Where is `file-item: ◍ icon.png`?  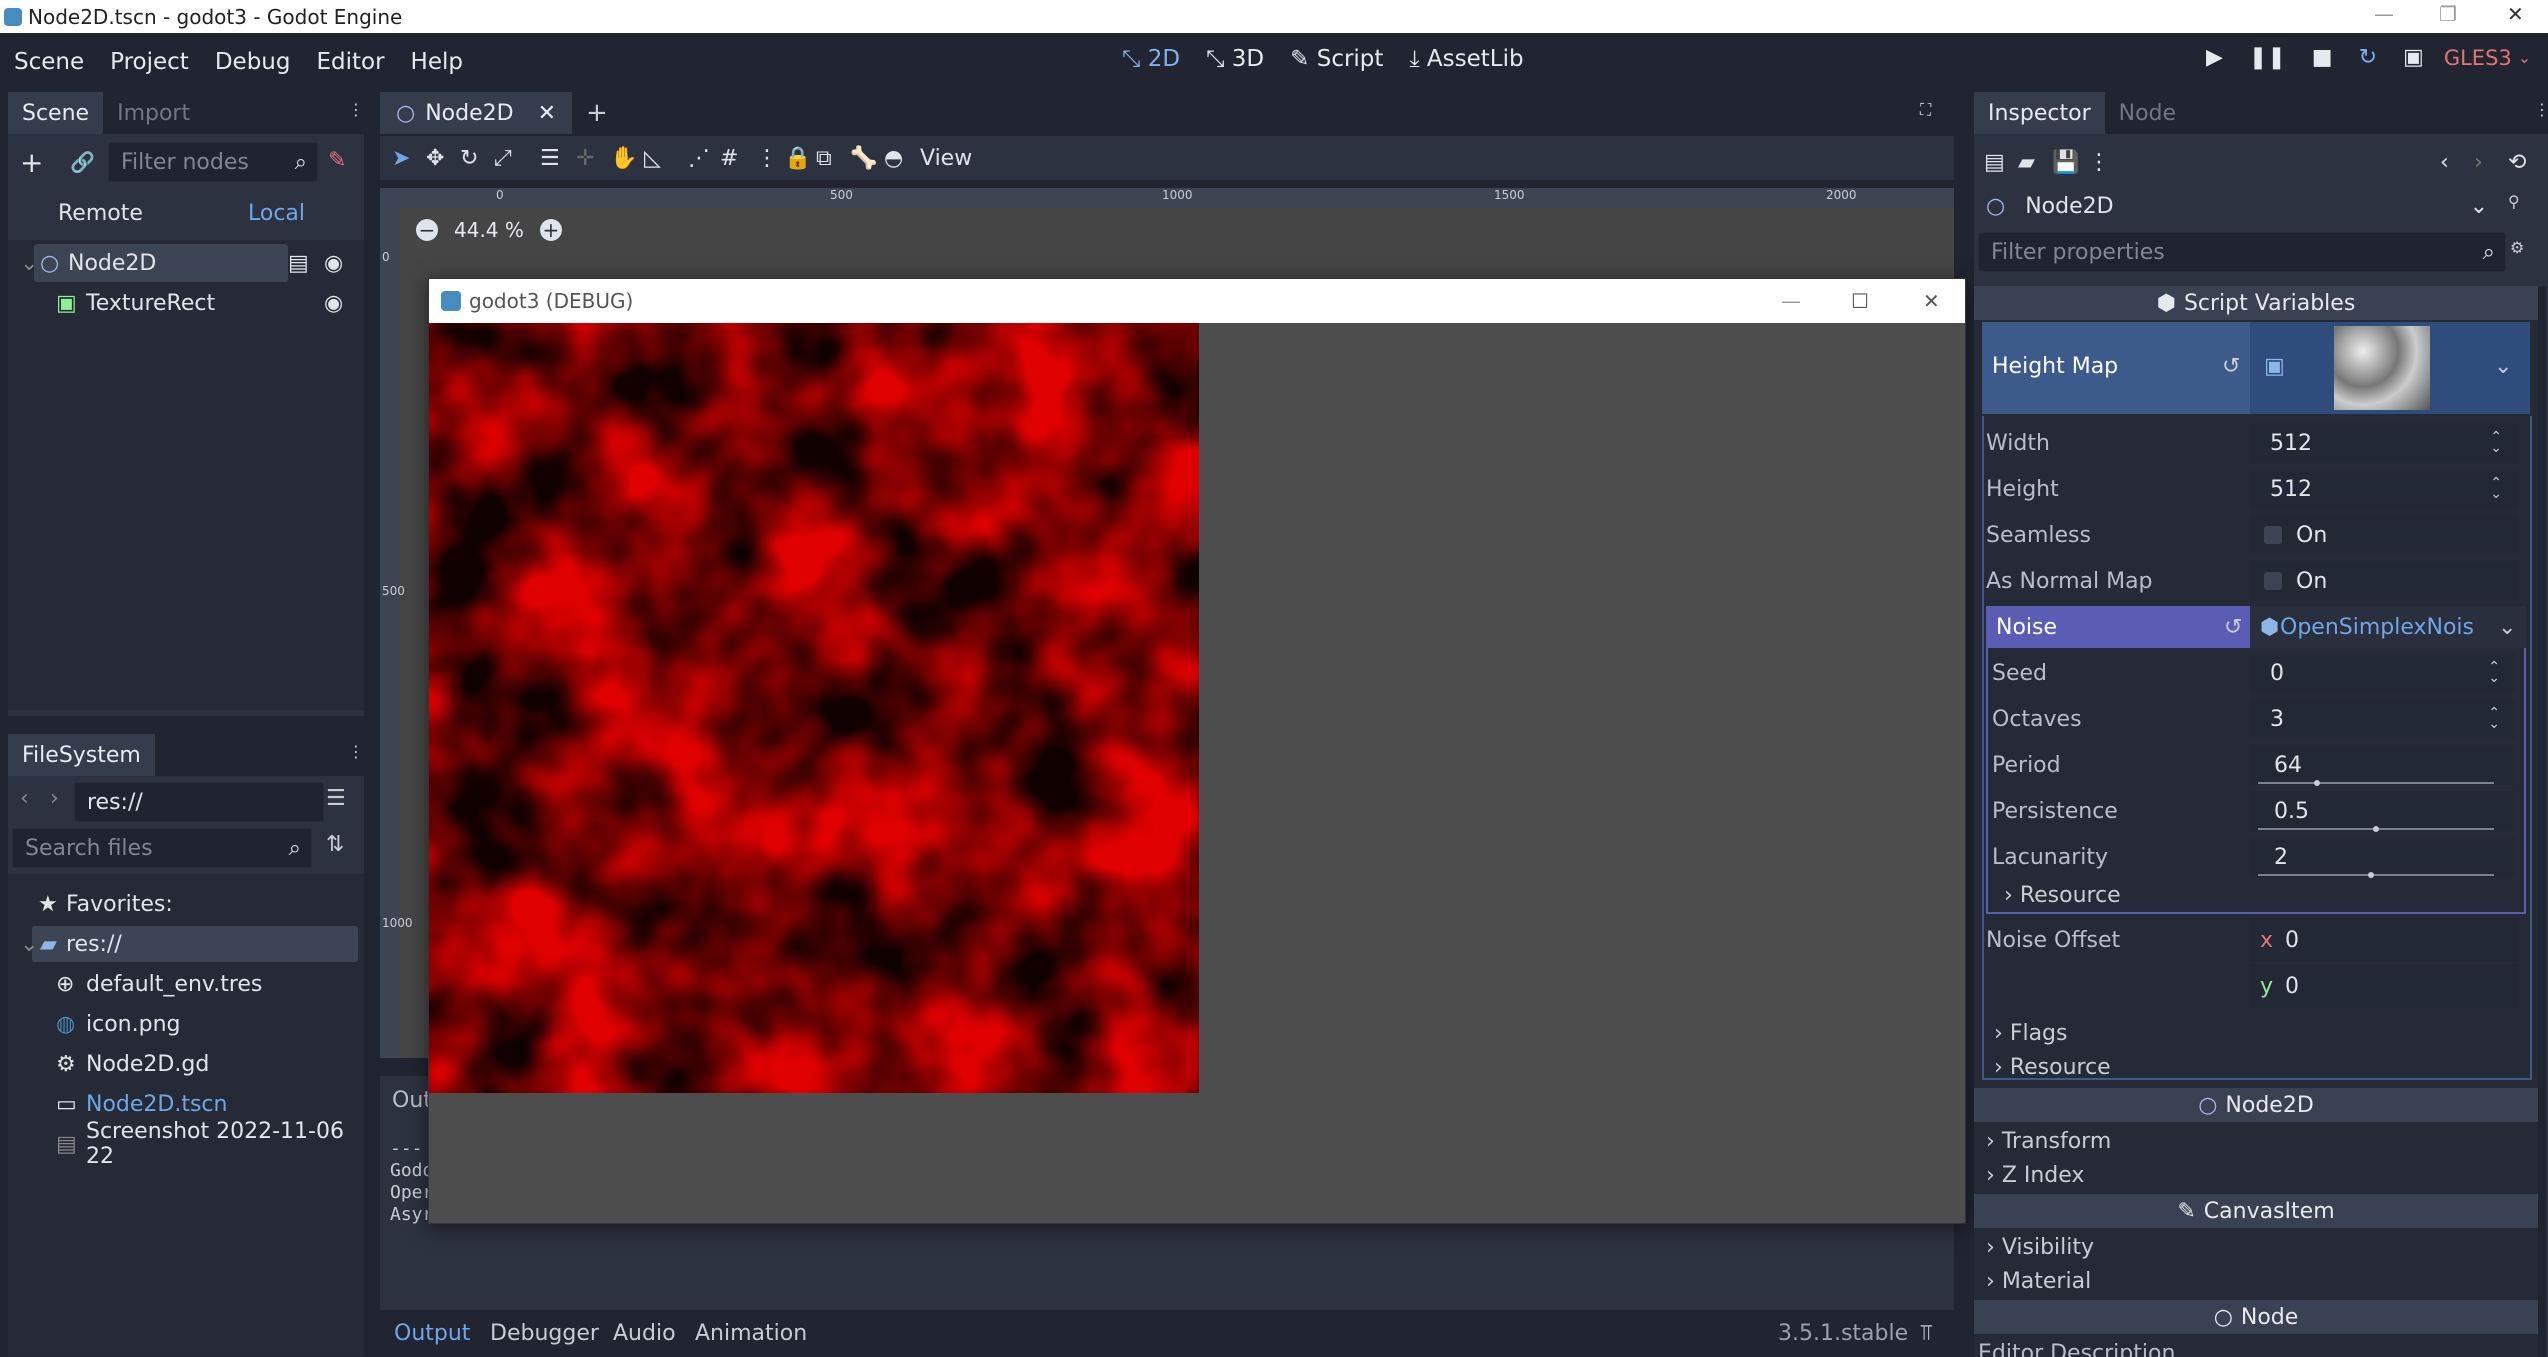 file-item: ◍ icon.png is located at coordinates (186, 1024).